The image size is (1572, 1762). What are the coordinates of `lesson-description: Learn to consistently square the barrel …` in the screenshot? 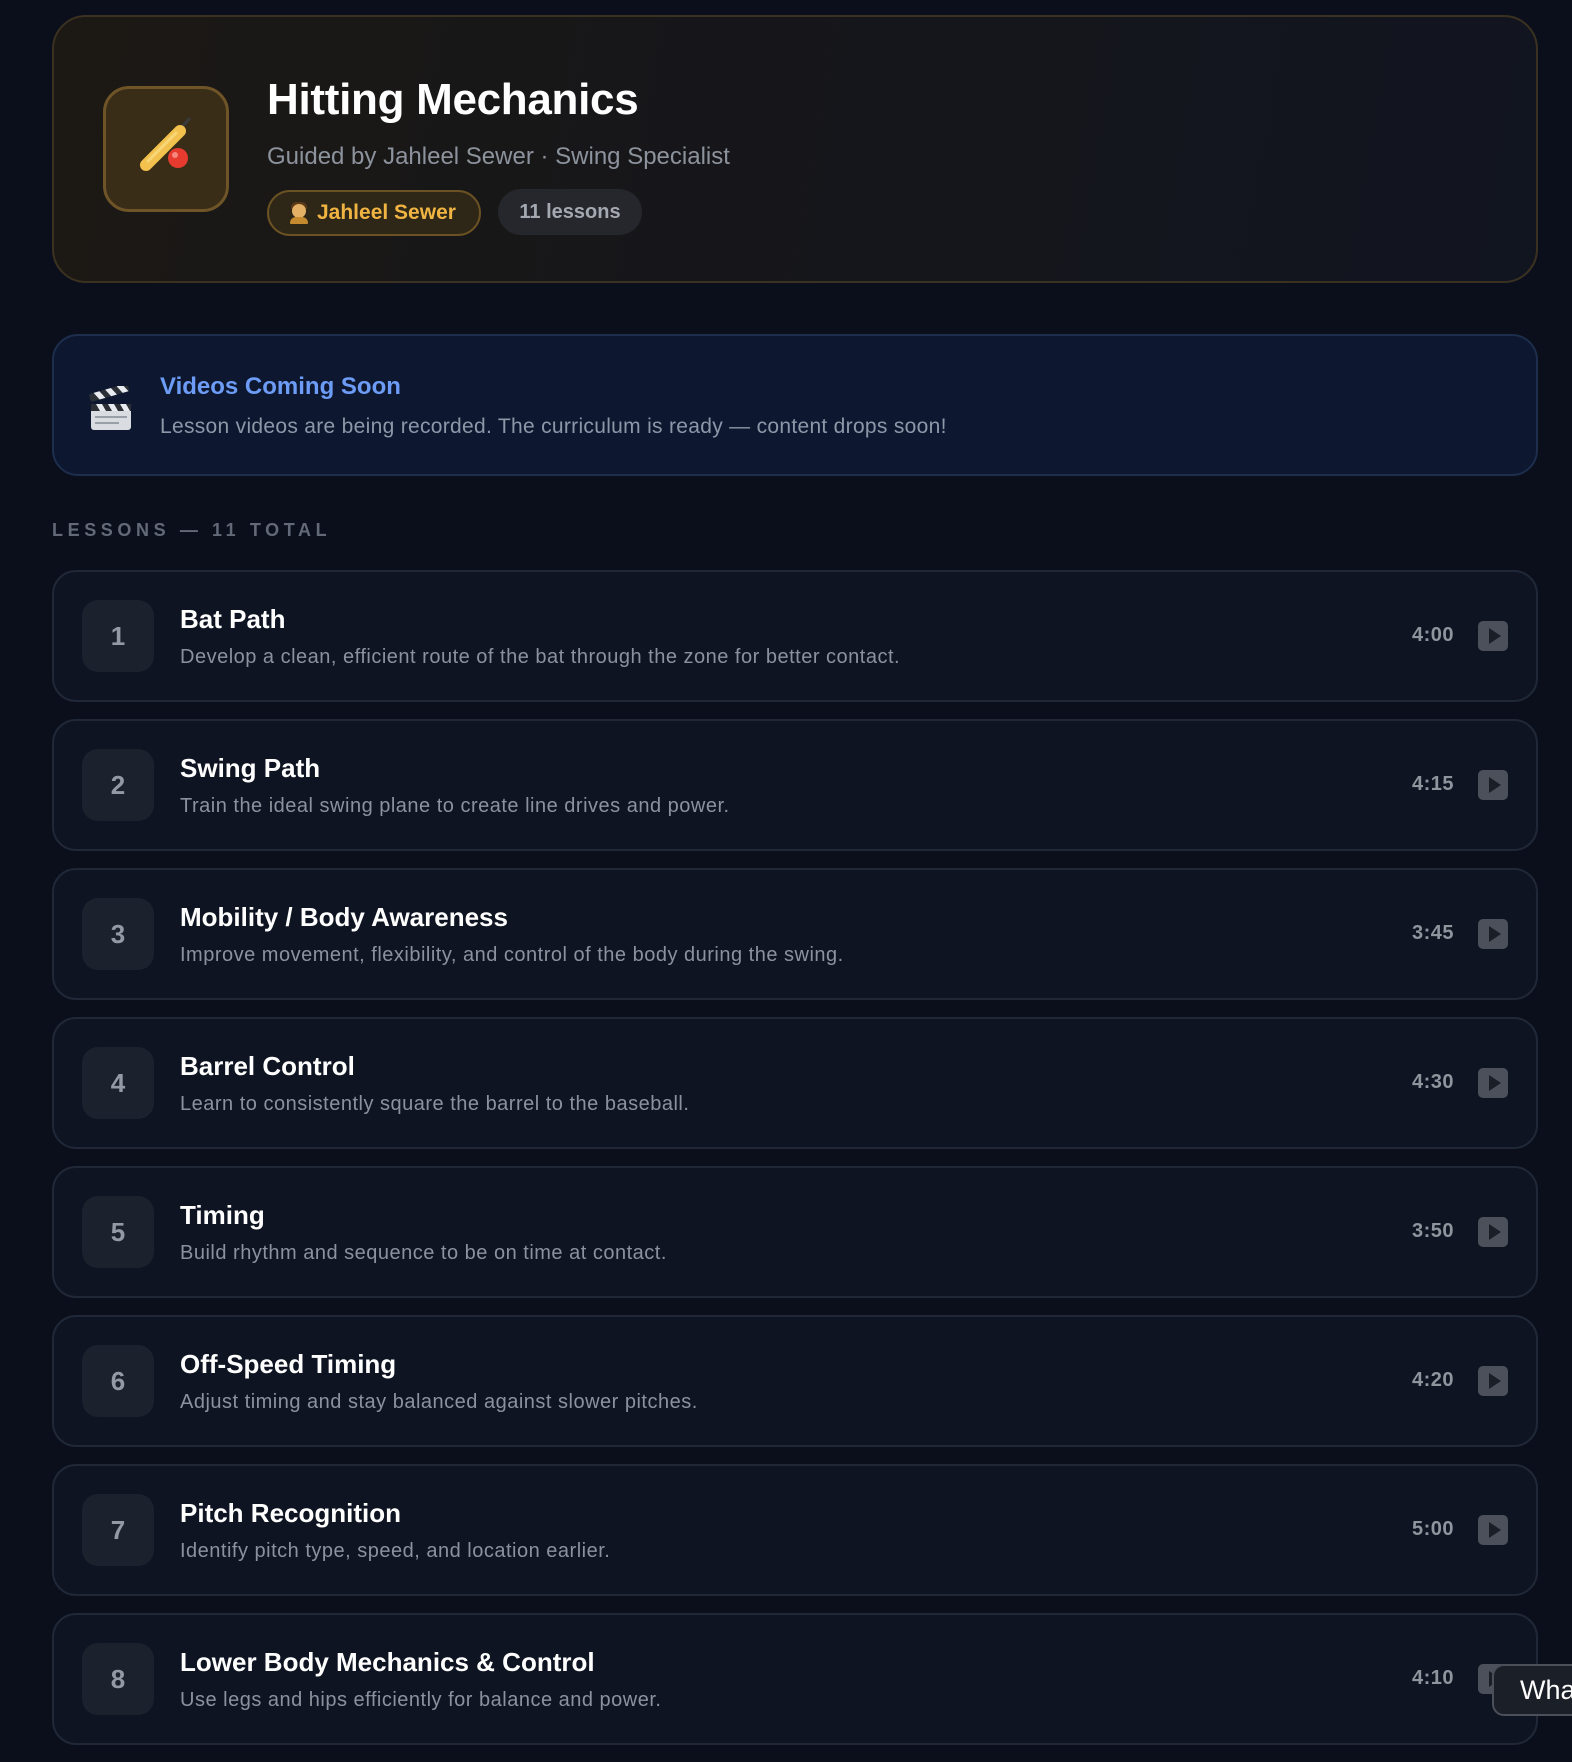 It's located at (435, 1104).